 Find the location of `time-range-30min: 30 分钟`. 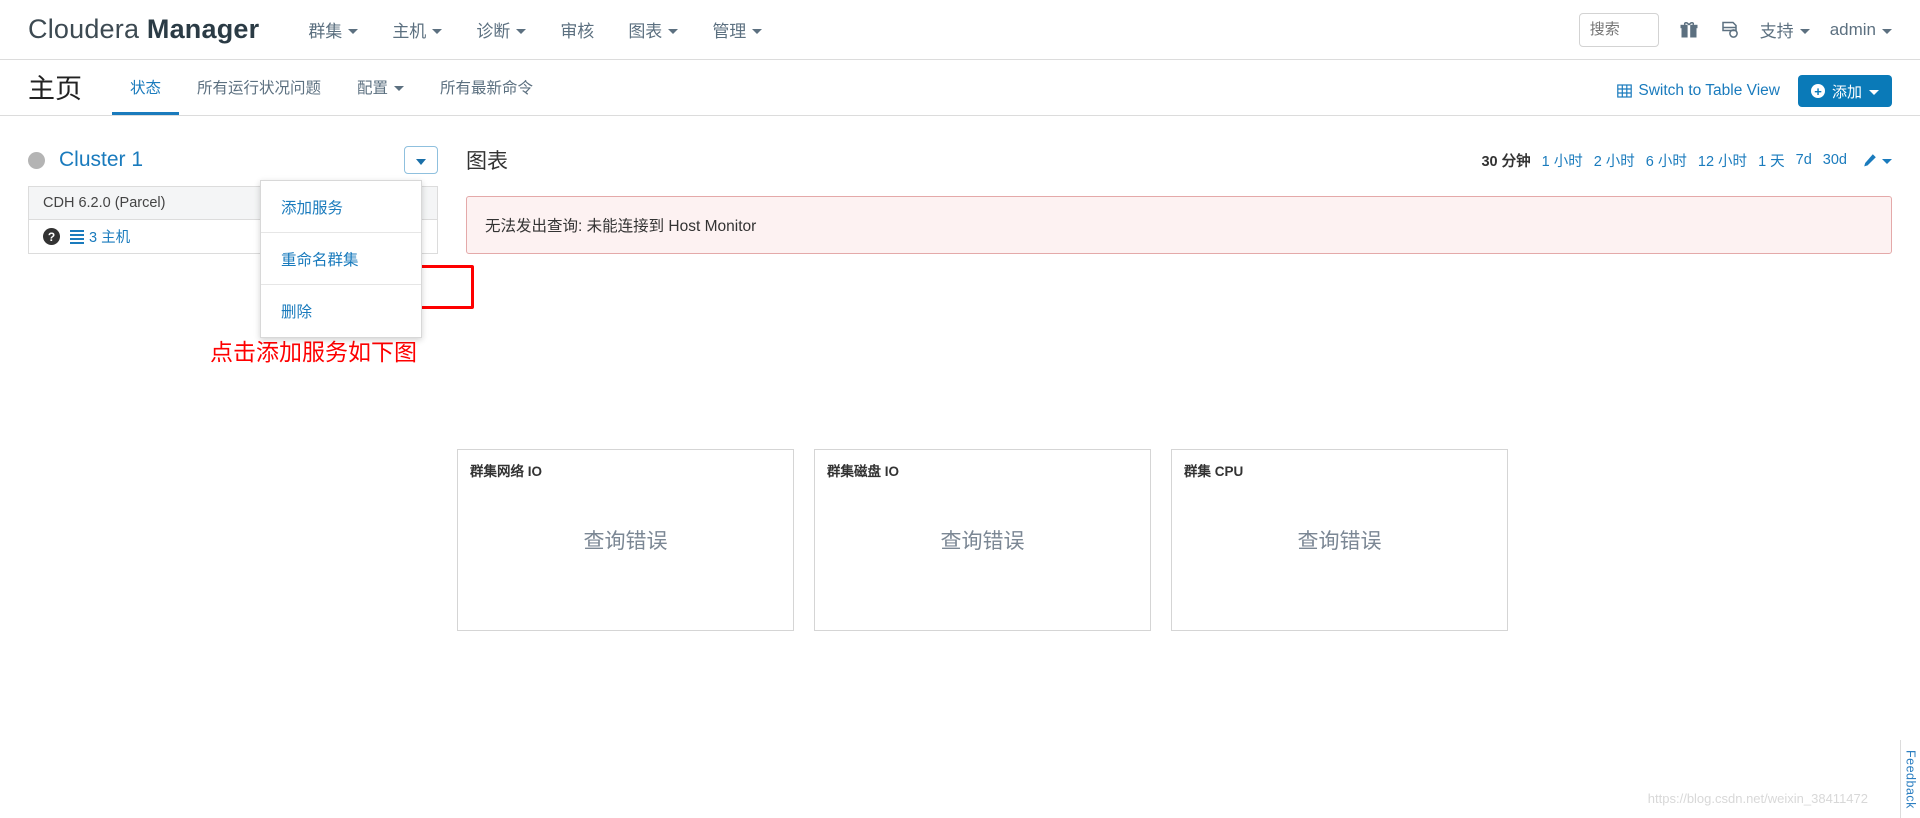

time-range-30min: 30 分钟 is located at coordinates (1505, 160).